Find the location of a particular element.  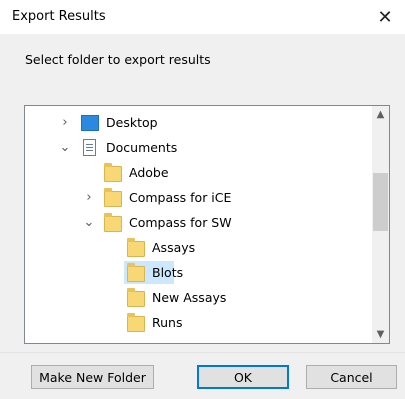

tree-item-blots: Blots is located at coordinates (197, 272).